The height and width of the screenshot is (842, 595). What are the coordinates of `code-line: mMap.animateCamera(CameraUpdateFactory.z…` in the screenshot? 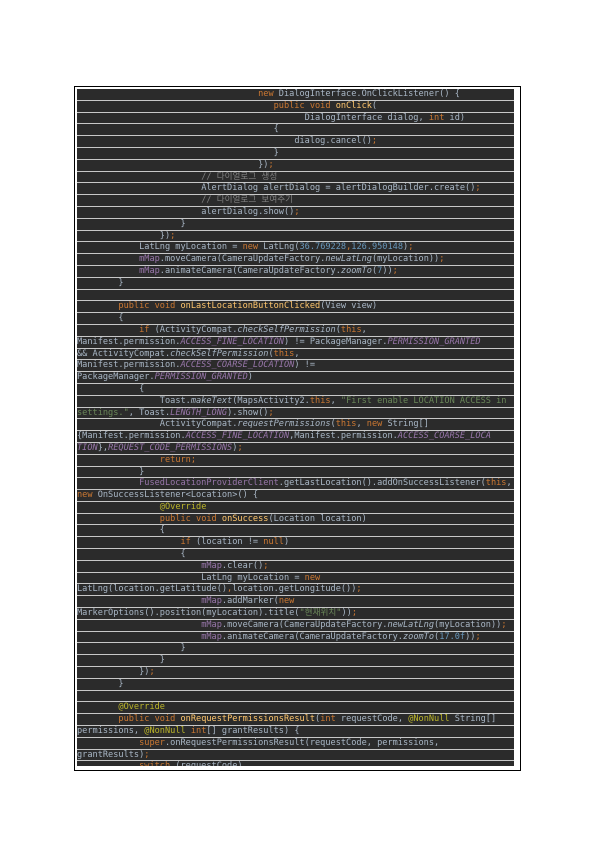 It's located at (295, 272).